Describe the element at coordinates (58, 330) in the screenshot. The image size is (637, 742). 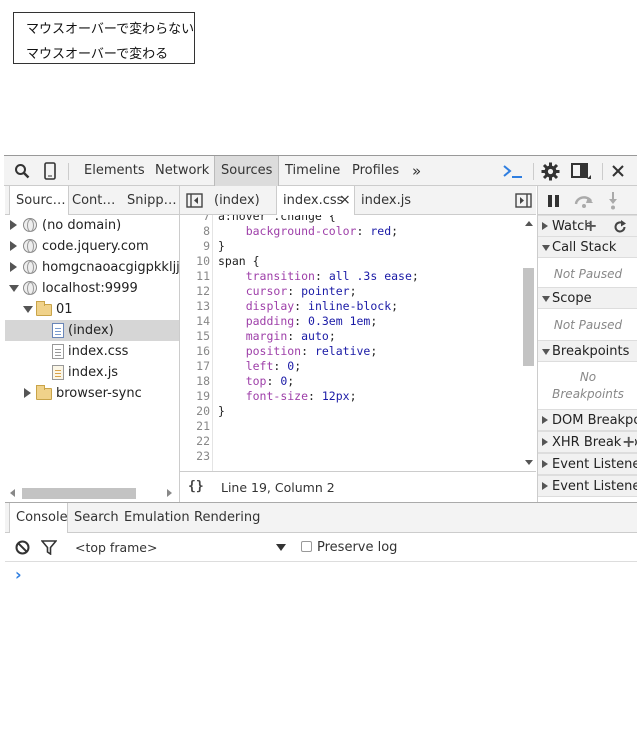
I see `html-file-icon` at that location.